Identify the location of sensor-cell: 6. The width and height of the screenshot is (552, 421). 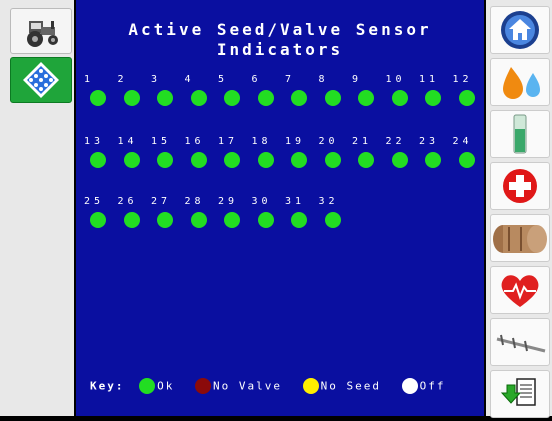
(266, 94).